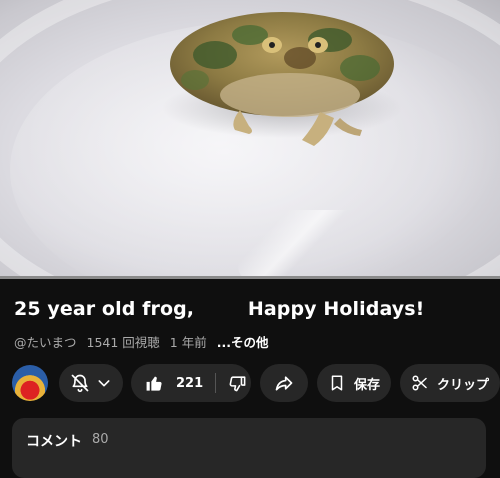 The width and height of the screenshot is (500, 478). I want to click on subscription-bell-button, so click(91, 383).